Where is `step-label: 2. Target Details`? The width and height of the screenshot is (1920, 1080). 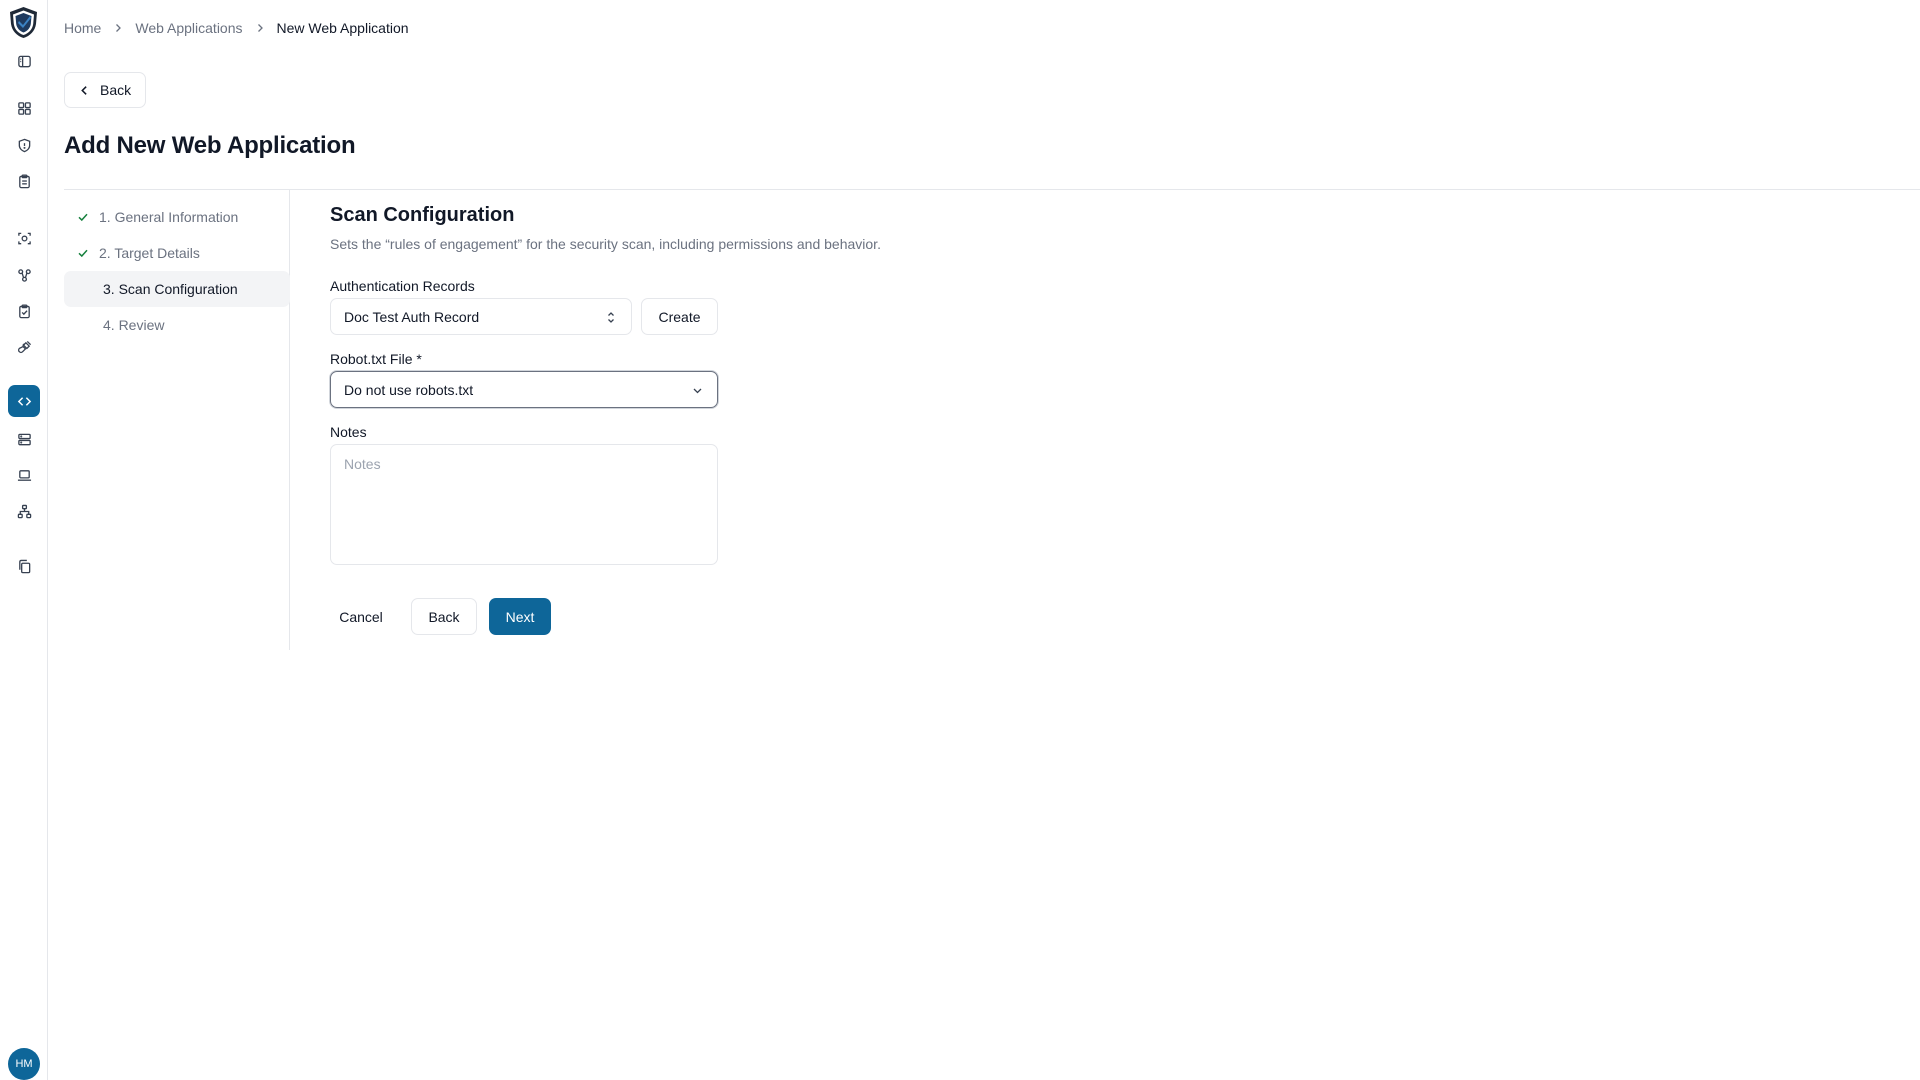
step-label: 2. Target Details is located at coordinates (149, 253).